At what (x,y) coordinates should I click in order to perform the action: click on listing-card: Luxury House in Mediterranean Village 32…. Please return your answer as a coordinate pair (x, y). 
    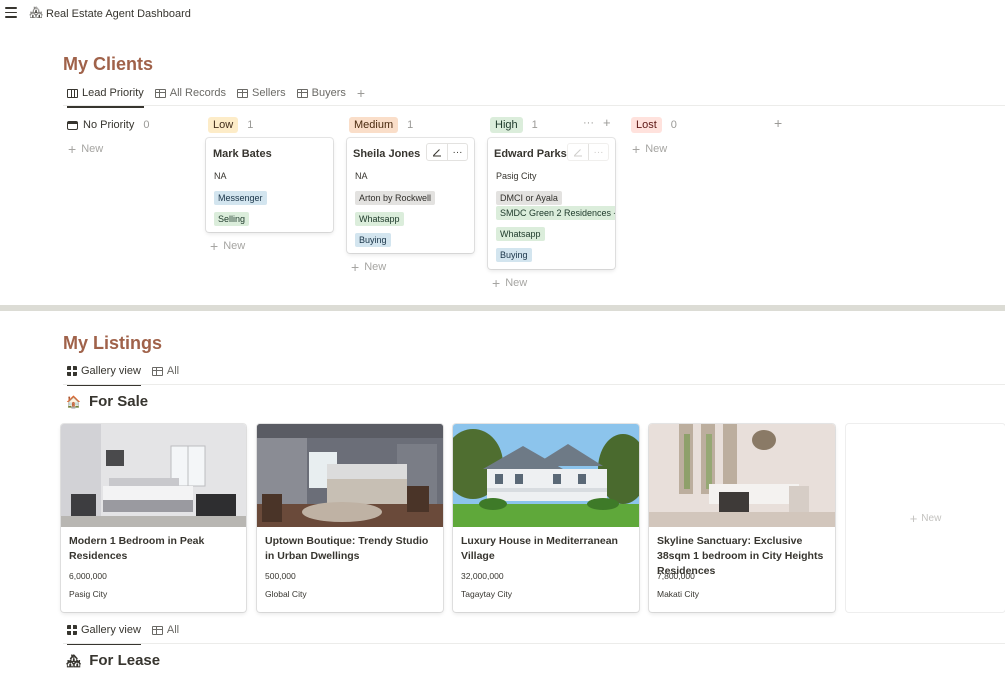
    Looking at the image, I should click on (546, 518).